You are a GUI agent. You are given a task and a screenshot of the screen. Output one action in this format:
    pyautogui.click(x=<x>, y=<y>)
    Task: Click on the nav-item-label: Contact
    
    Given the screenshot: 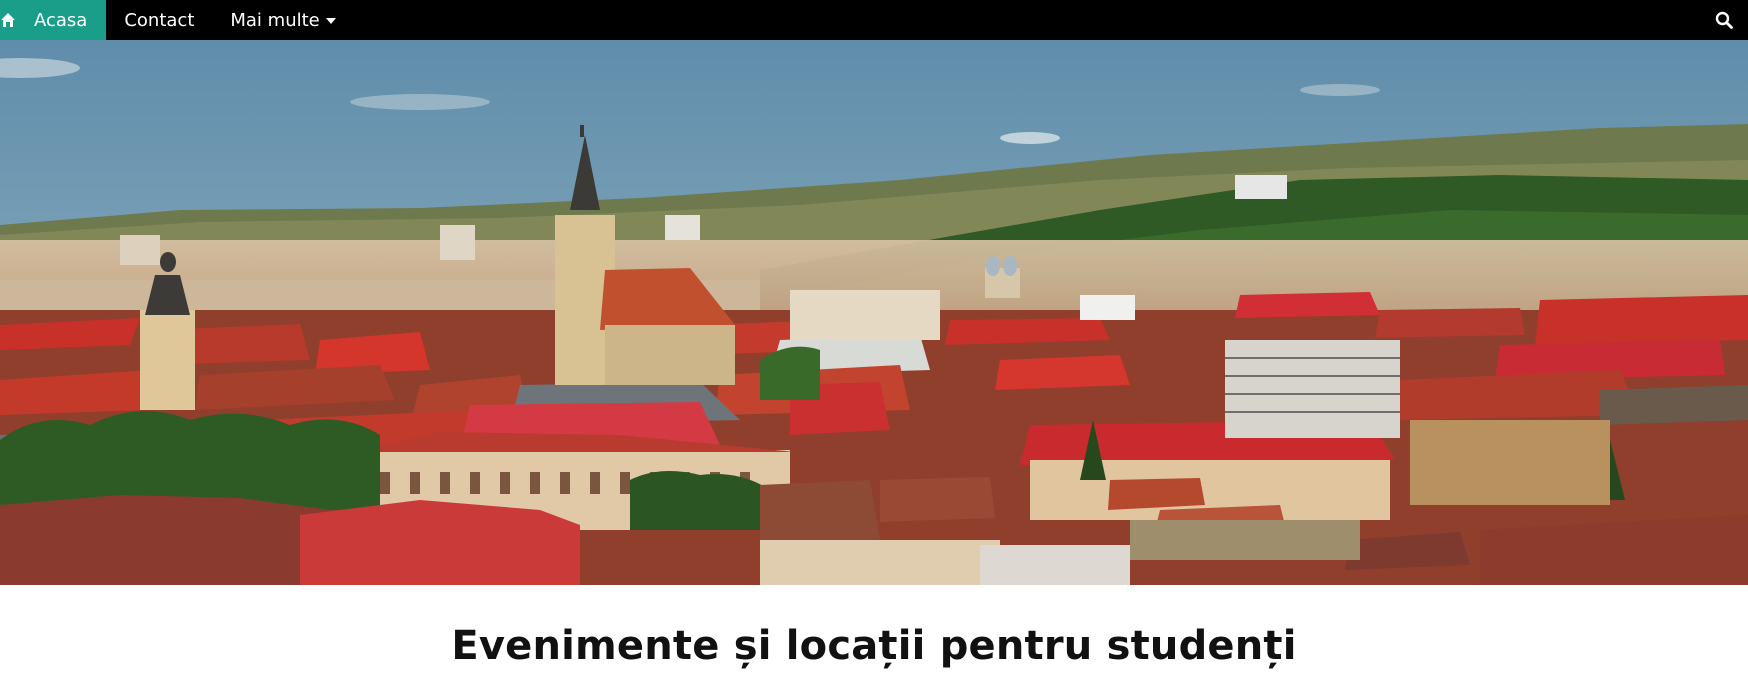 What is the action you would take?
    pyautogui.click(x=159, y=20)
    